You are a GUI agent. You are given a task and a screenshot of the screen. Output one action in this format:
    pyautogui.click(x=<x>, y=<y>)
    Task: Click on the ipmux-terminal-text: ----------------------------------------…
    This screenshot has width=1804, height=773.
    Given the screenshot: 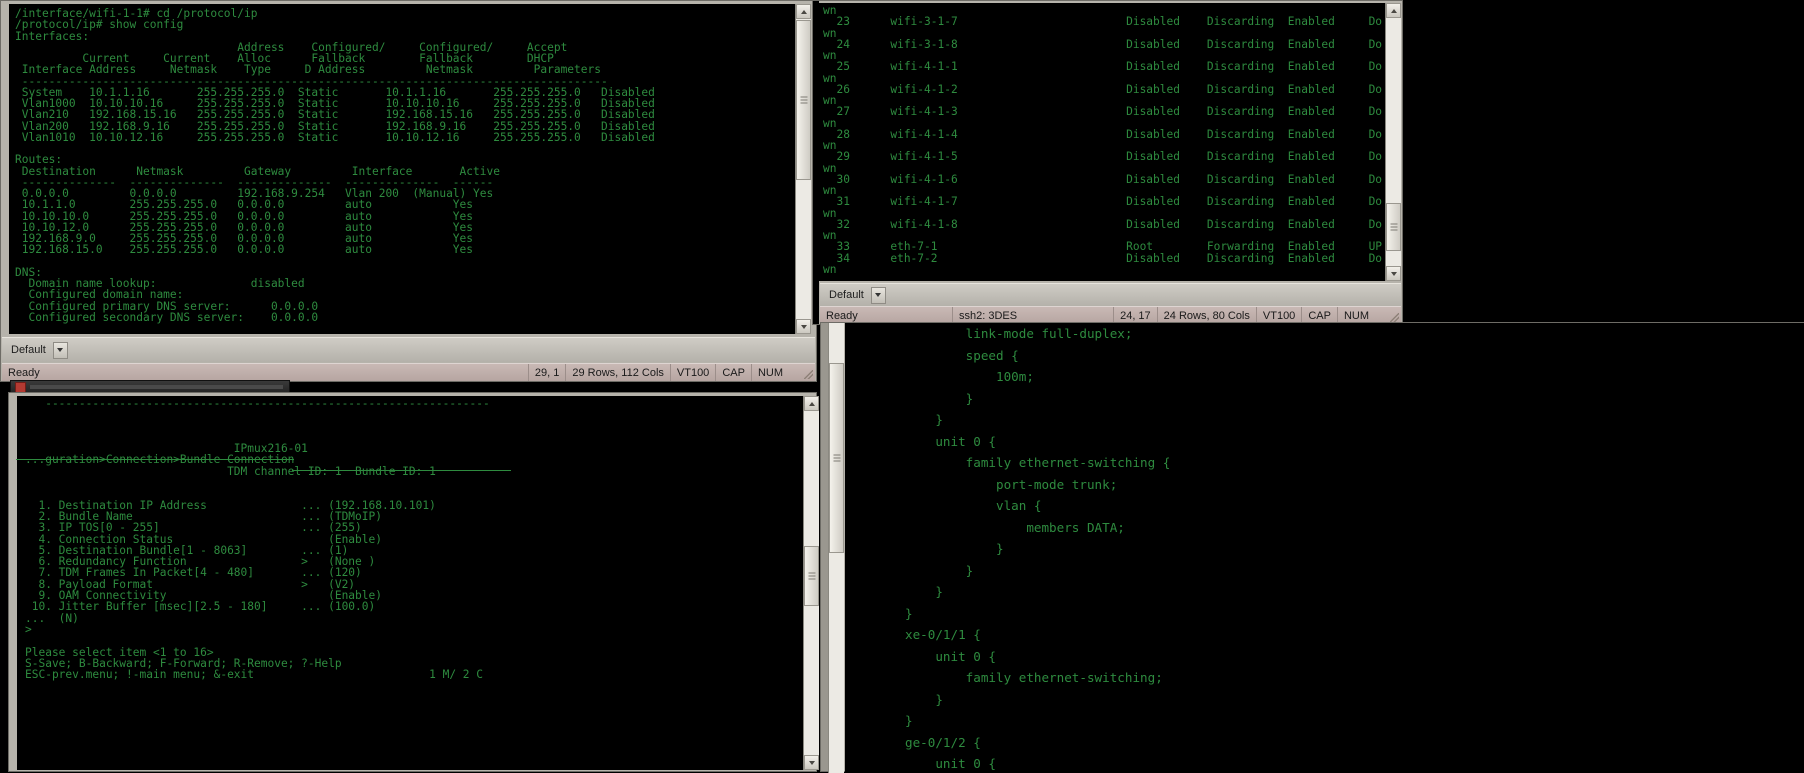 What is the action you would take?
    pyautogui.click(x=257, y=539)
    